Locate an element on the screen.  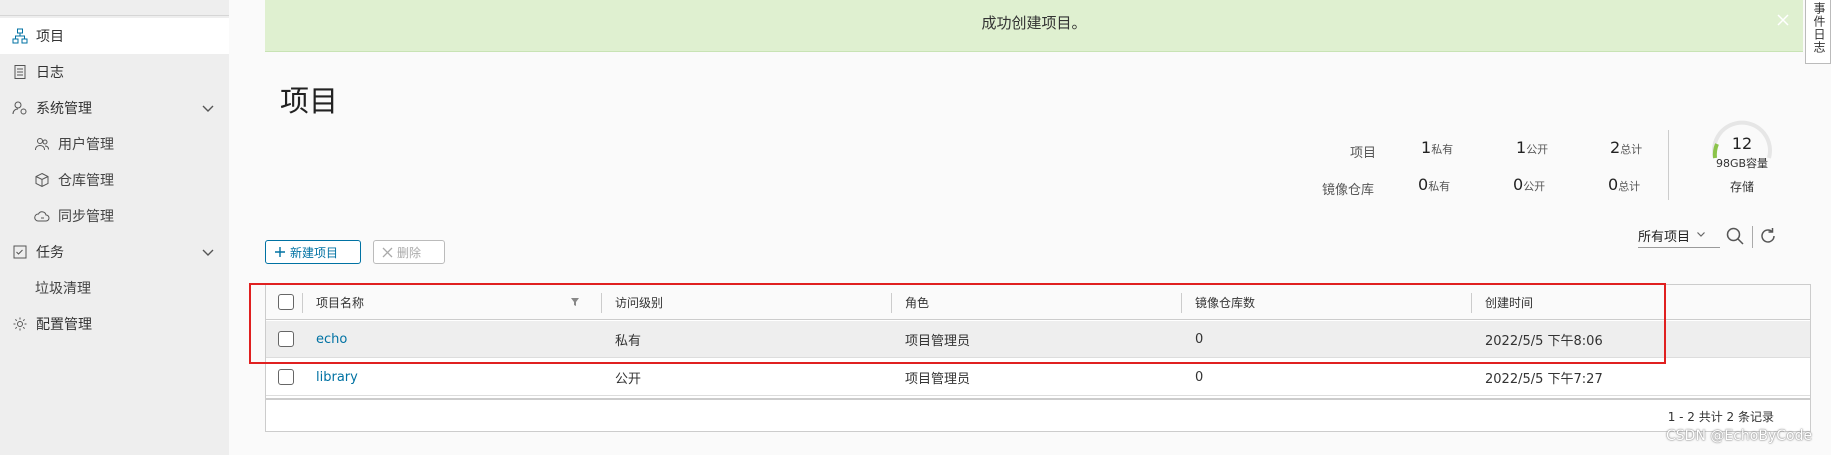
cloud-sync-icon is located at coordinates (42, 216).